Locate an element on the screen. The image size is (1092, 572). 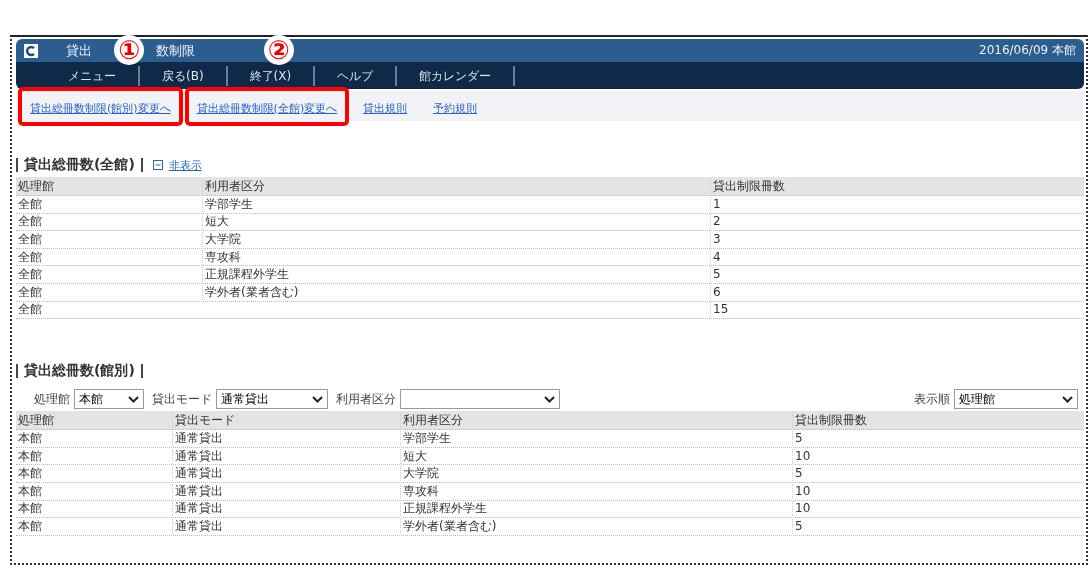
section-title: 貸出総冊数(館別) is located at coordinates (79, 371).